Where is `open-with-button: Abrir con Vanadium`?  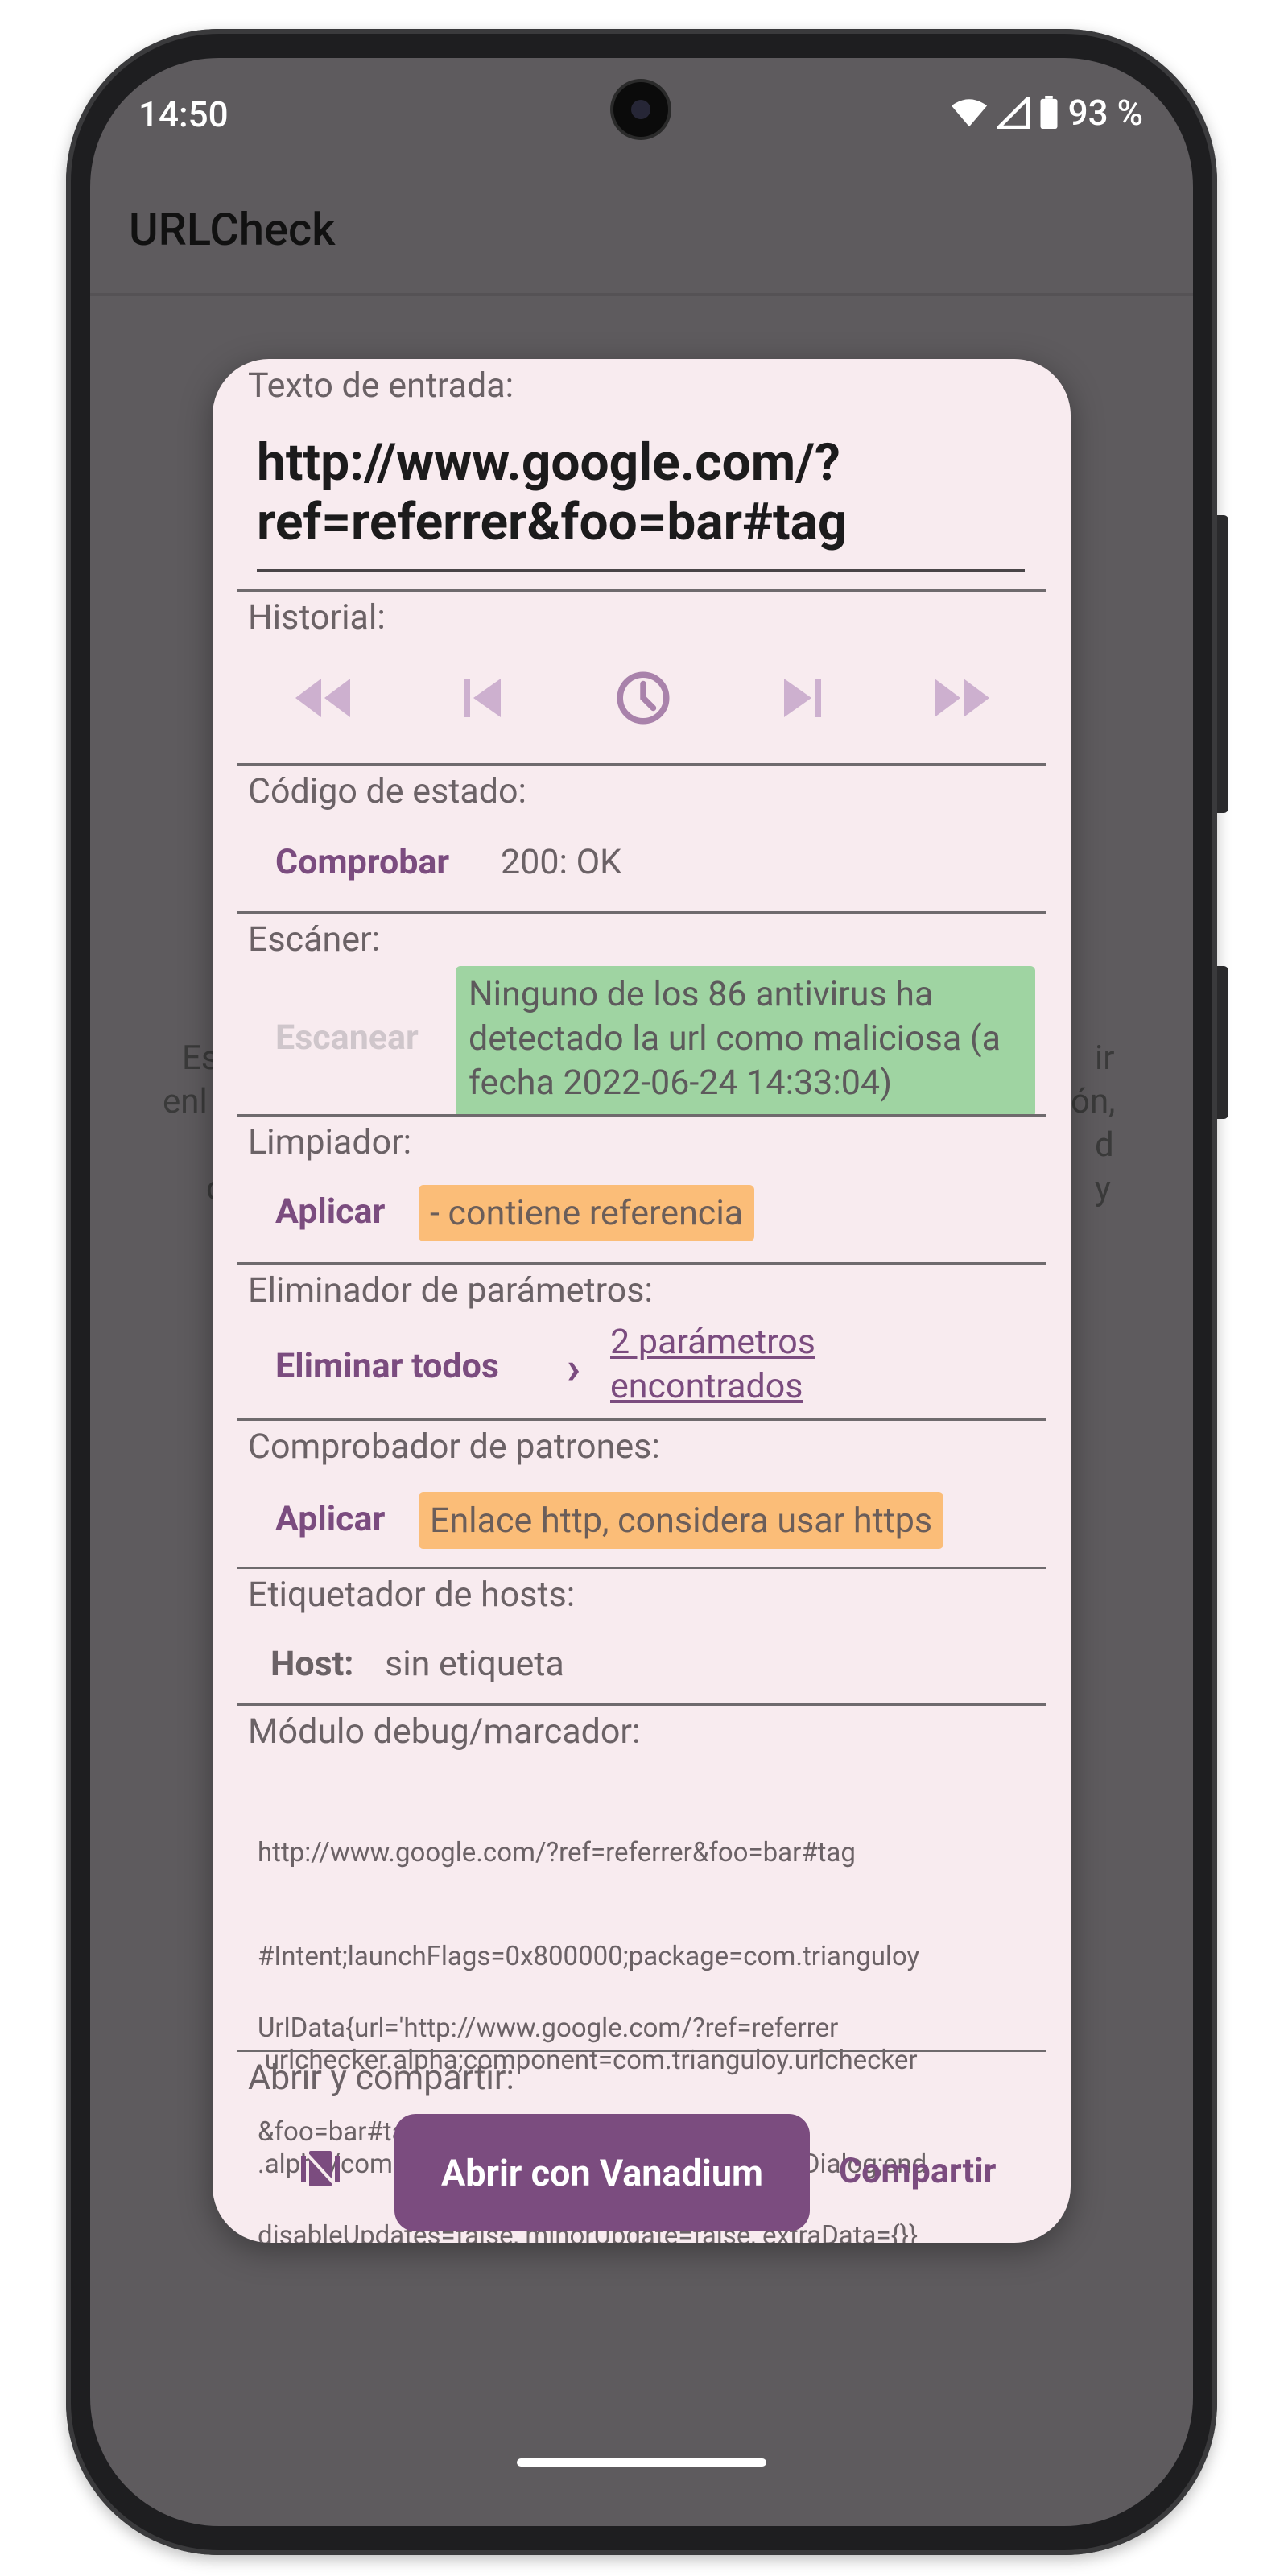
open-with-button: Abrir con Vanadium is located at coordinates (602, 2172).